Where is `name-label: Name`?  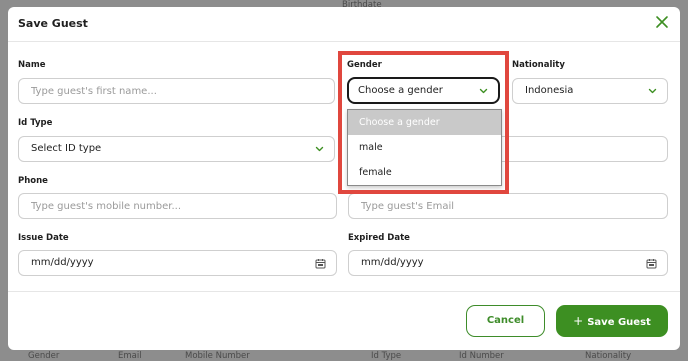
name-label: Name is located at coordinates (32, 65).